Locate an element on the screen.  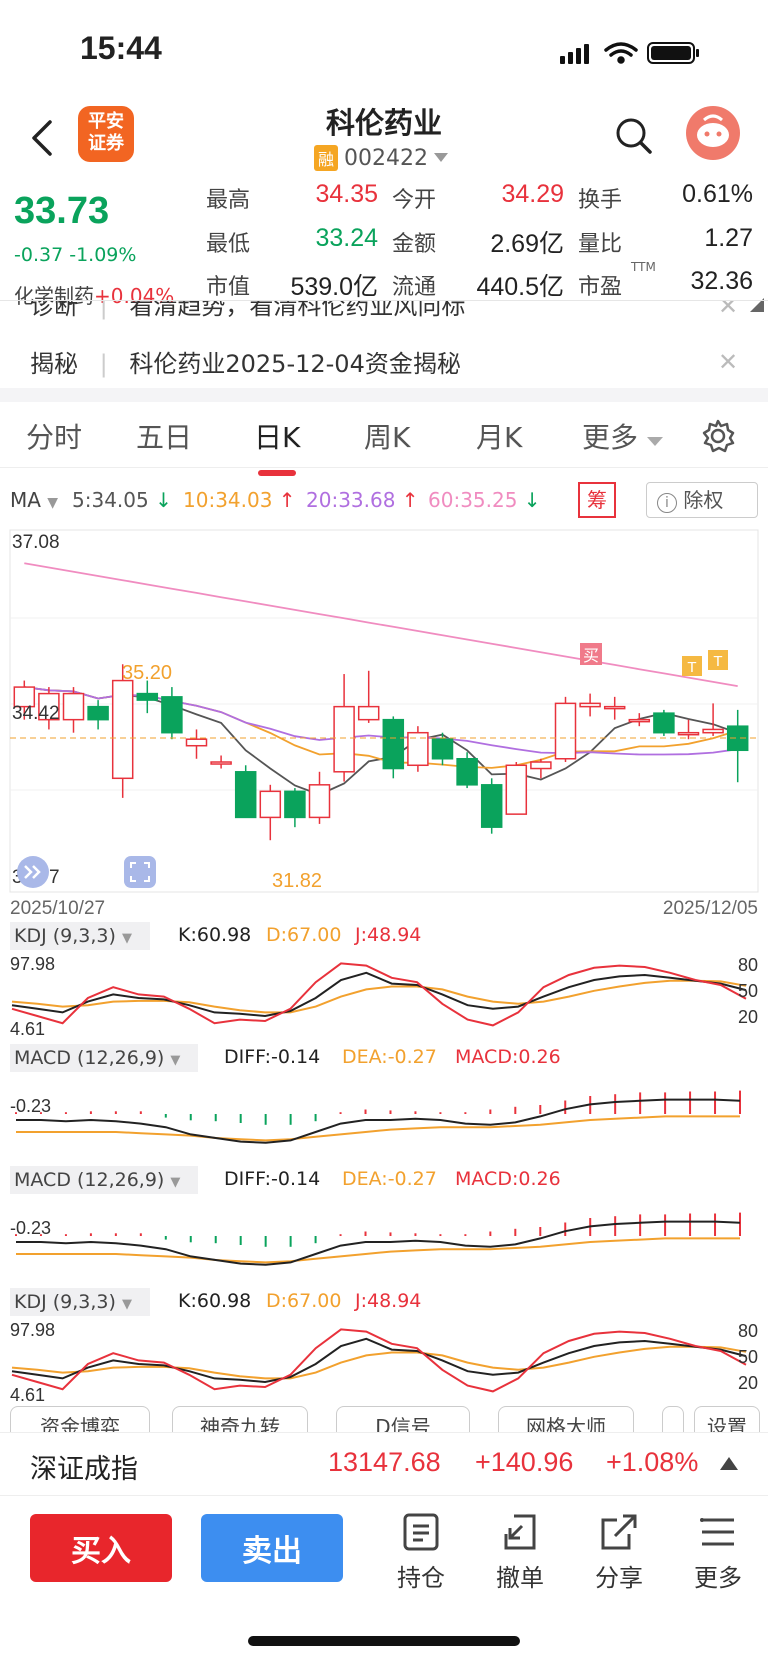
battery-icon is located at coordinates (673, 53).